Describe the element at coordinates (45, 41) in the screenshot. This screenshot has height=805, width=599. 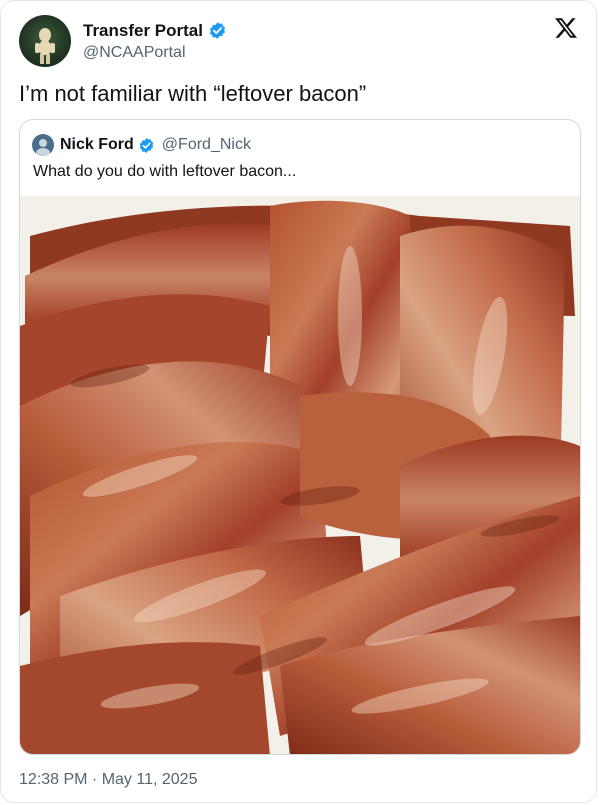
I see `avatar` at that location.